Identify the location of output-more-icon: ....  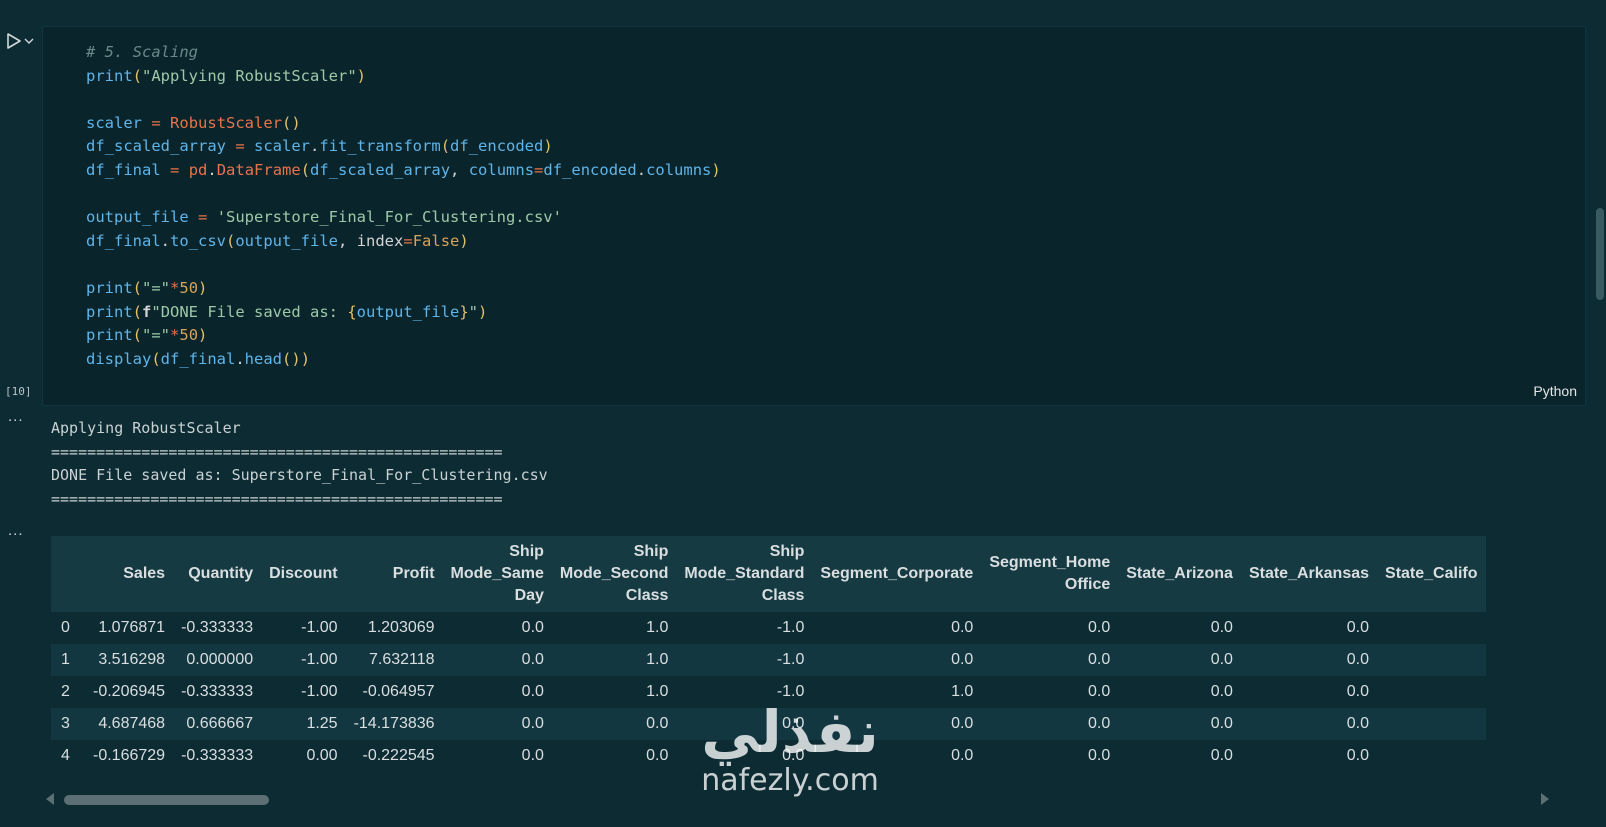
(16, 416).